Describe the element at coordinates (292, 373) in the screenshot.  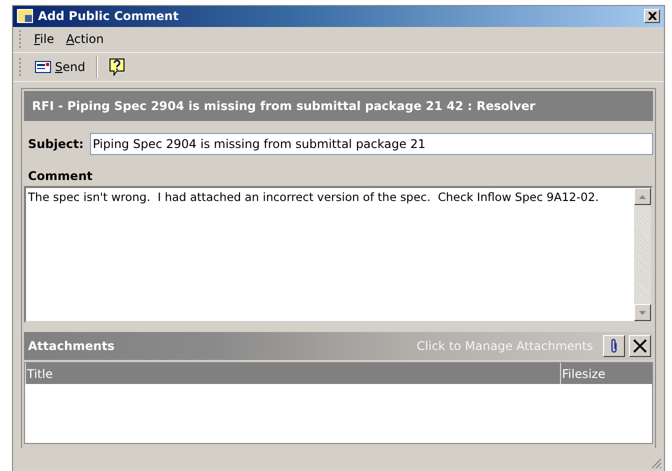
I see `column-header: Title` at that location.